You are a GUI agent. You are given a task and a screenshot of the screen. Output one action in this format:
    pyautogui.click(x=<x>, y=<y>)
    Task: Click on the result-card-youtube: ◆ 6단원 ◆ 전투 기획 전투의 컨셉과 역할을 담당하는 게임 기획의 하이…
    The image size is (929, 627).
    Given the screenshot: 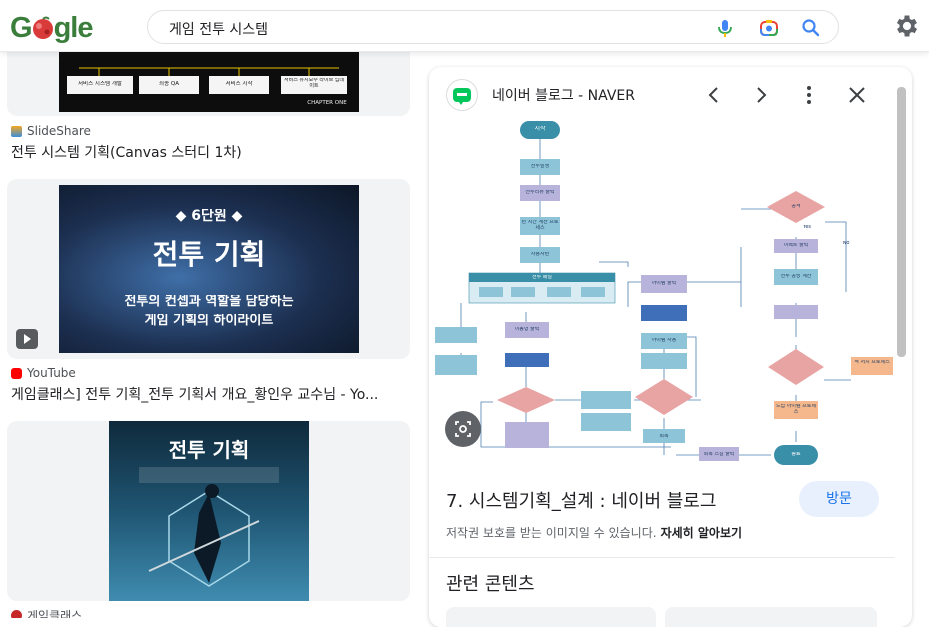 What is the action you would take?
    pyautogui.click(x=208, y=269)
    